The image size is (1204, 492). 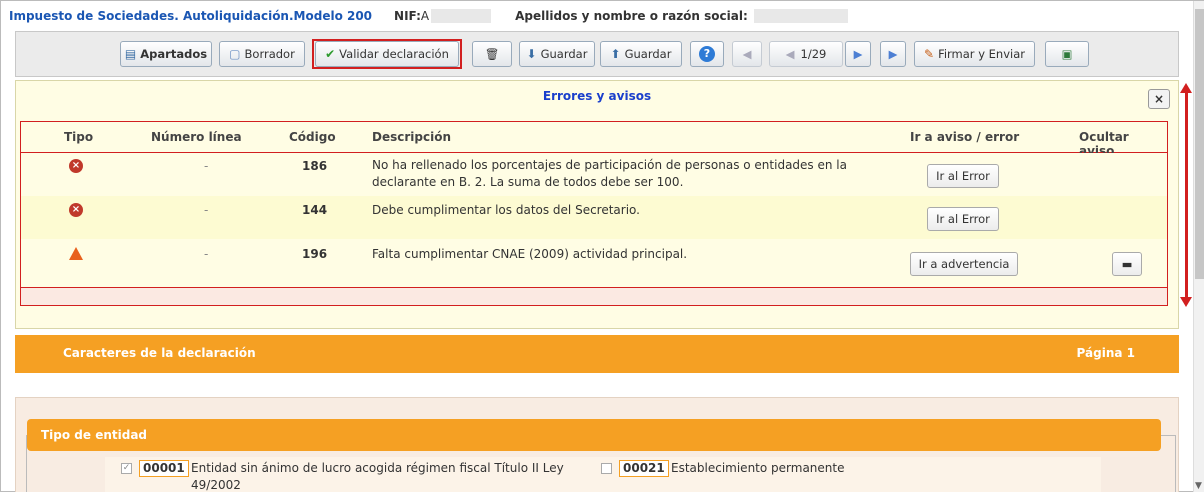 I want to click on warning-icon, so click(x=76, y=253).